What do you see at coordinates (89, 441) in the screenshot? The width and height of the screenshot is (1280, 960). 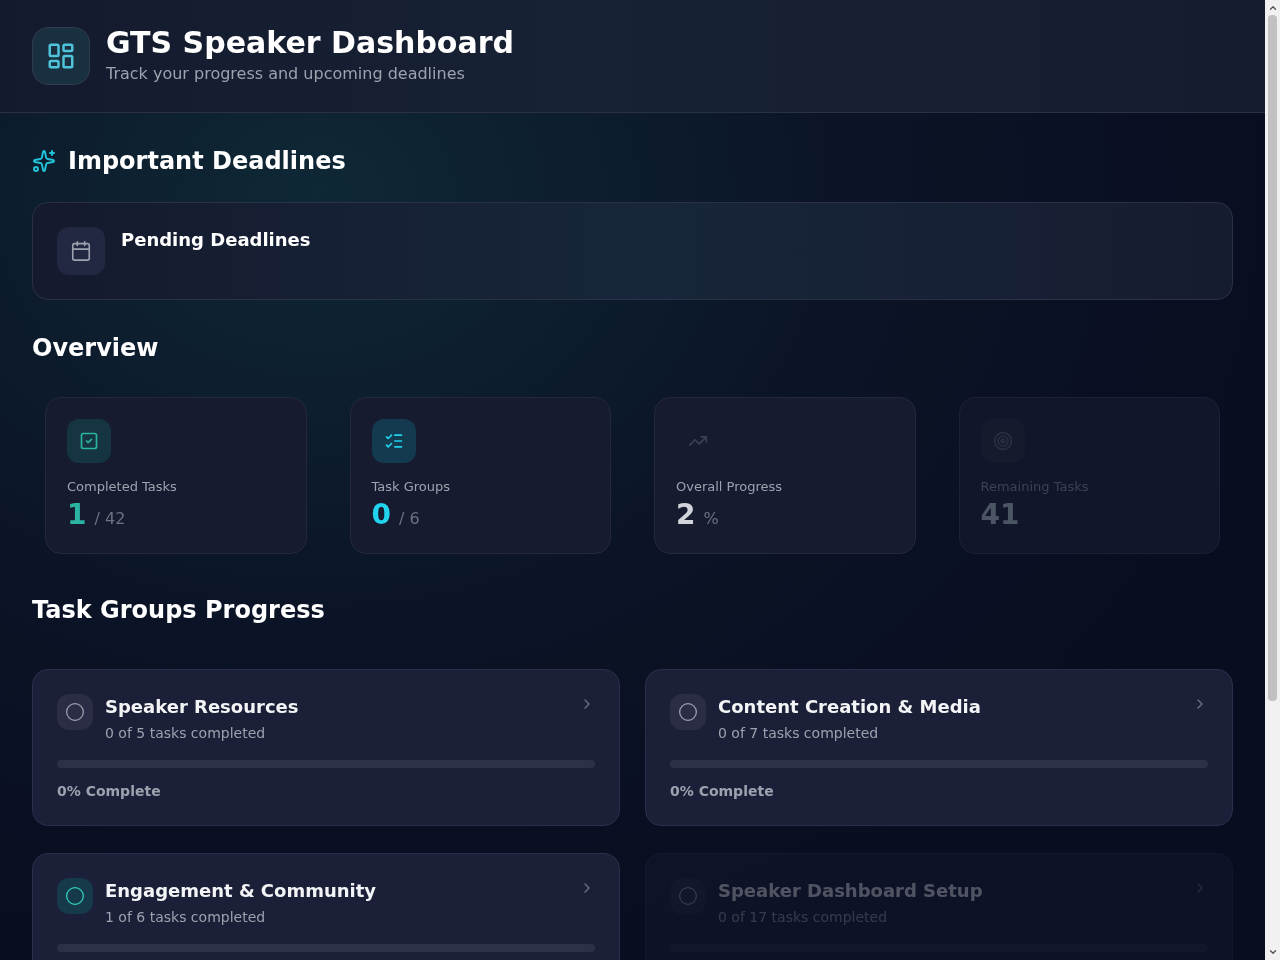 I see `checkbox-icon` at bounding box center [89, 441].